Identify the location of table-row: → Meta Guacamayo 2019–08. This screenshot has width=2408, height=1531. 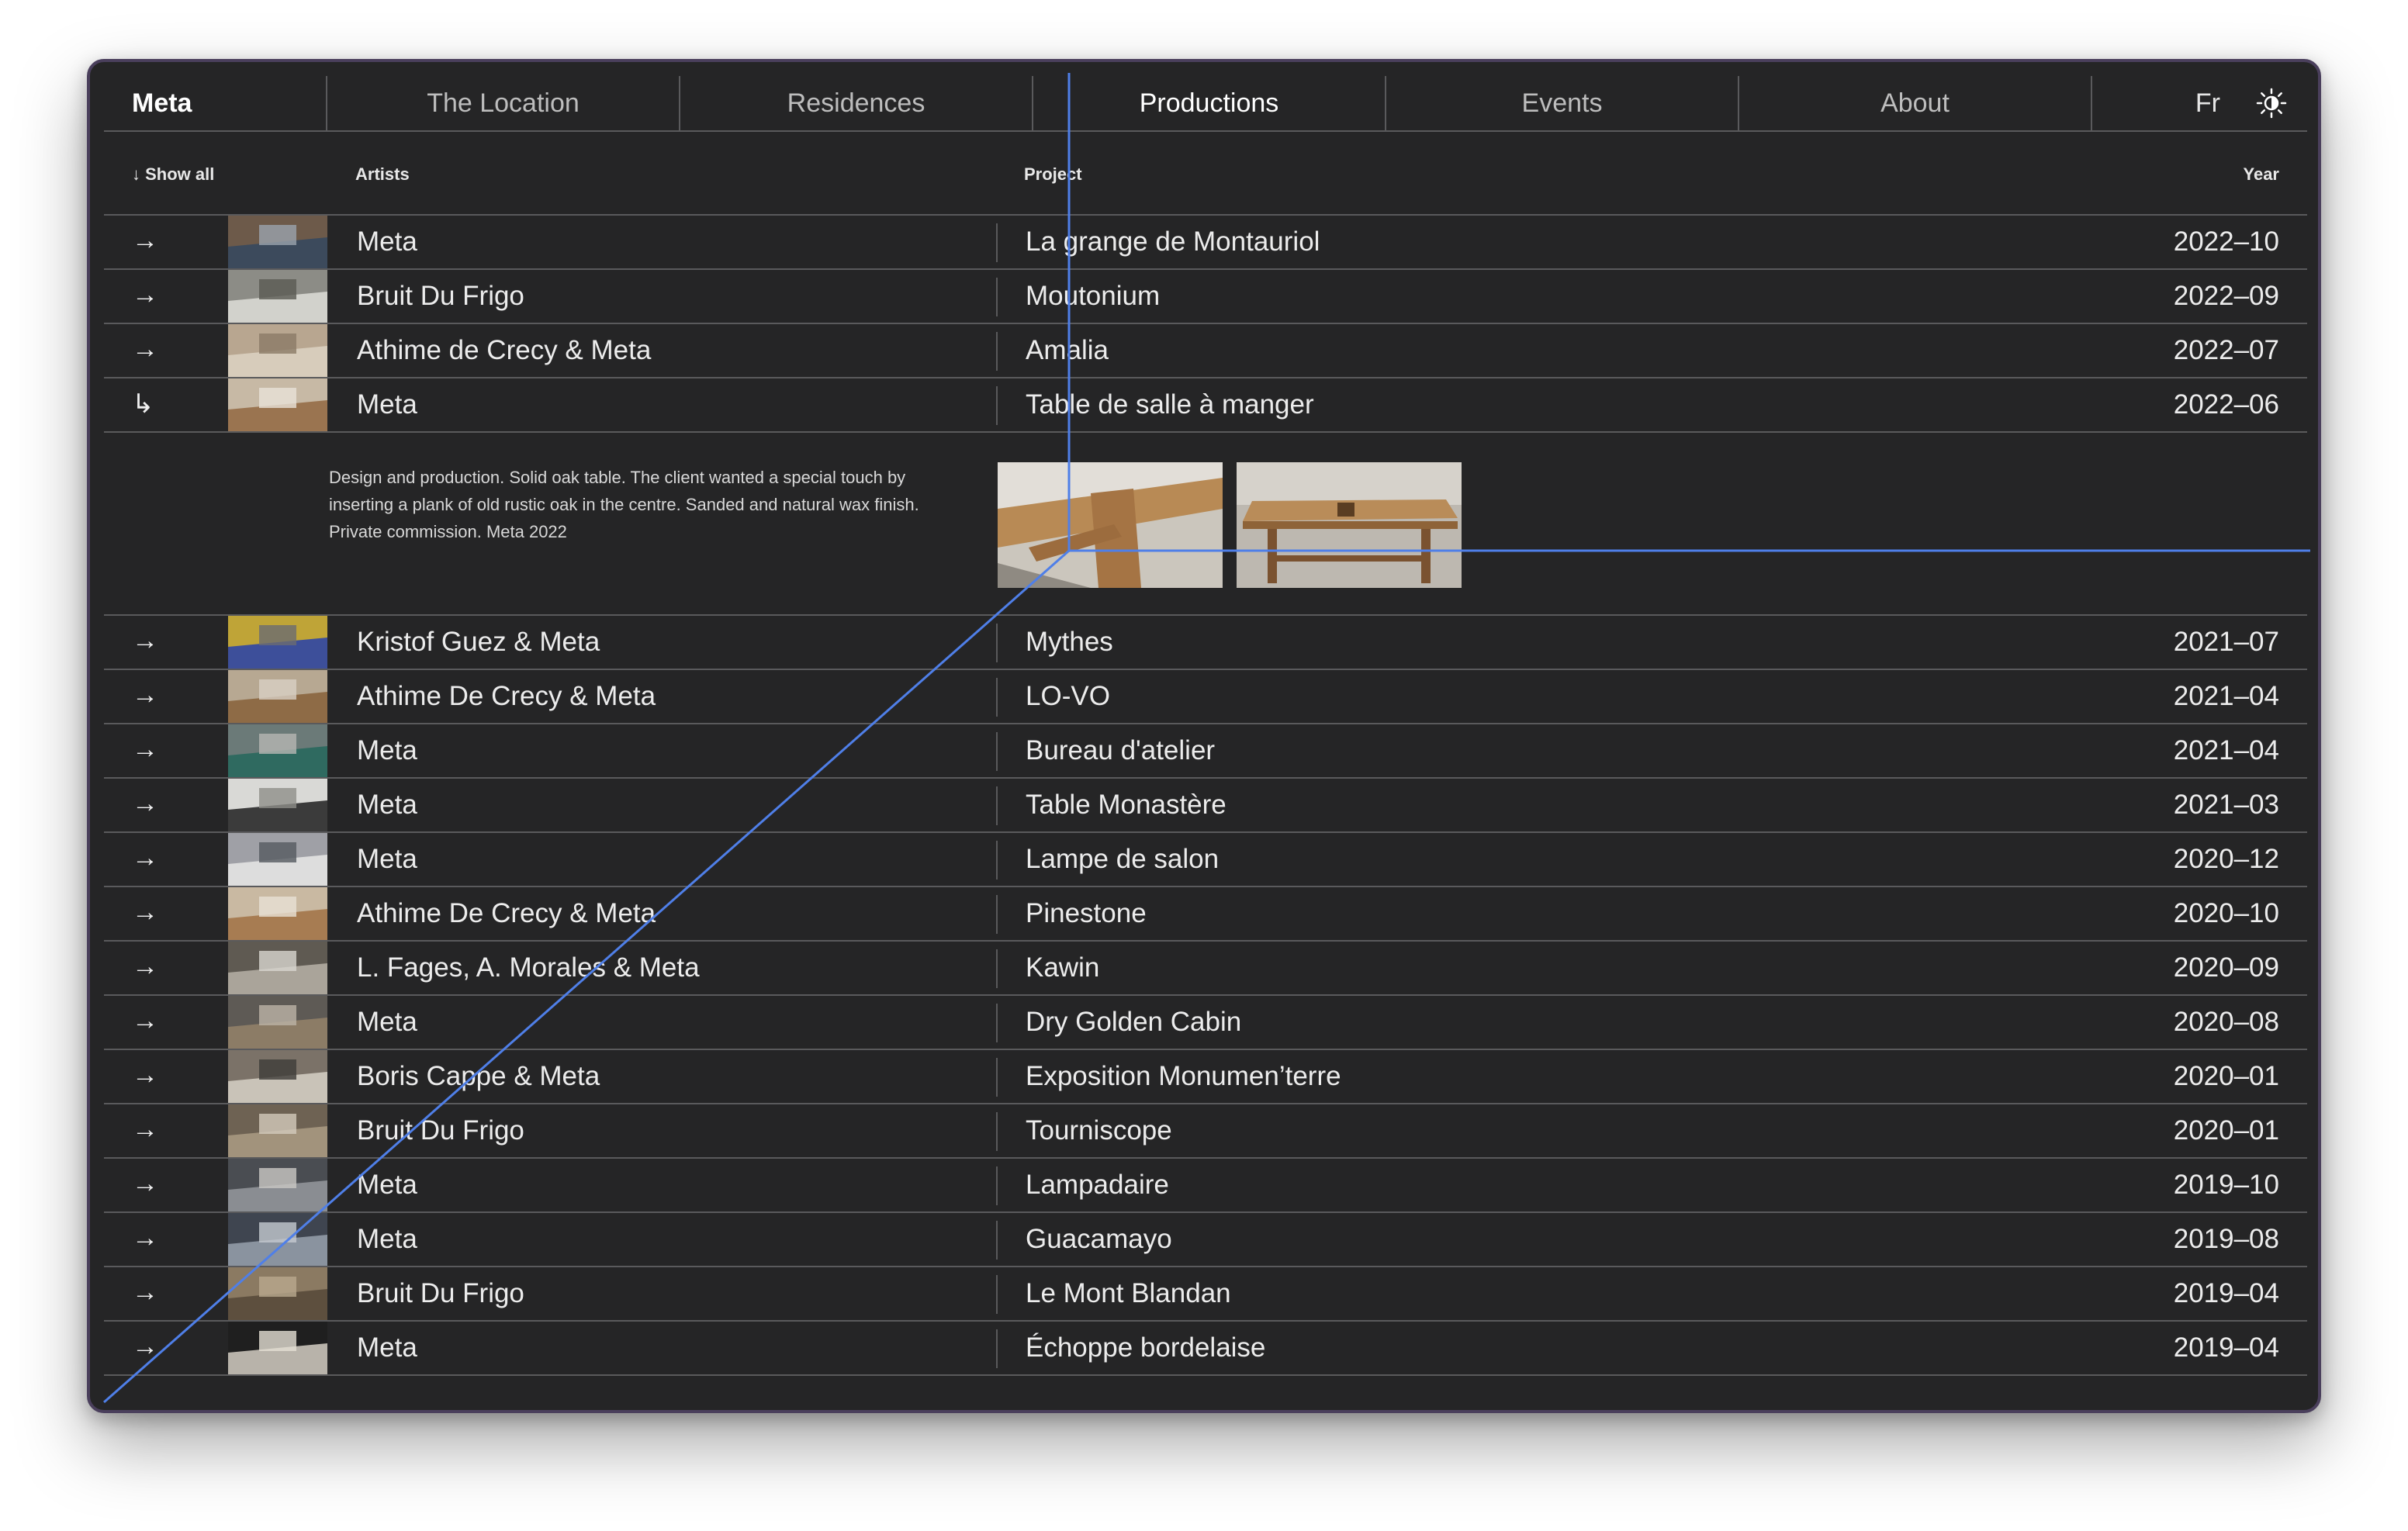
(1205, 1240).